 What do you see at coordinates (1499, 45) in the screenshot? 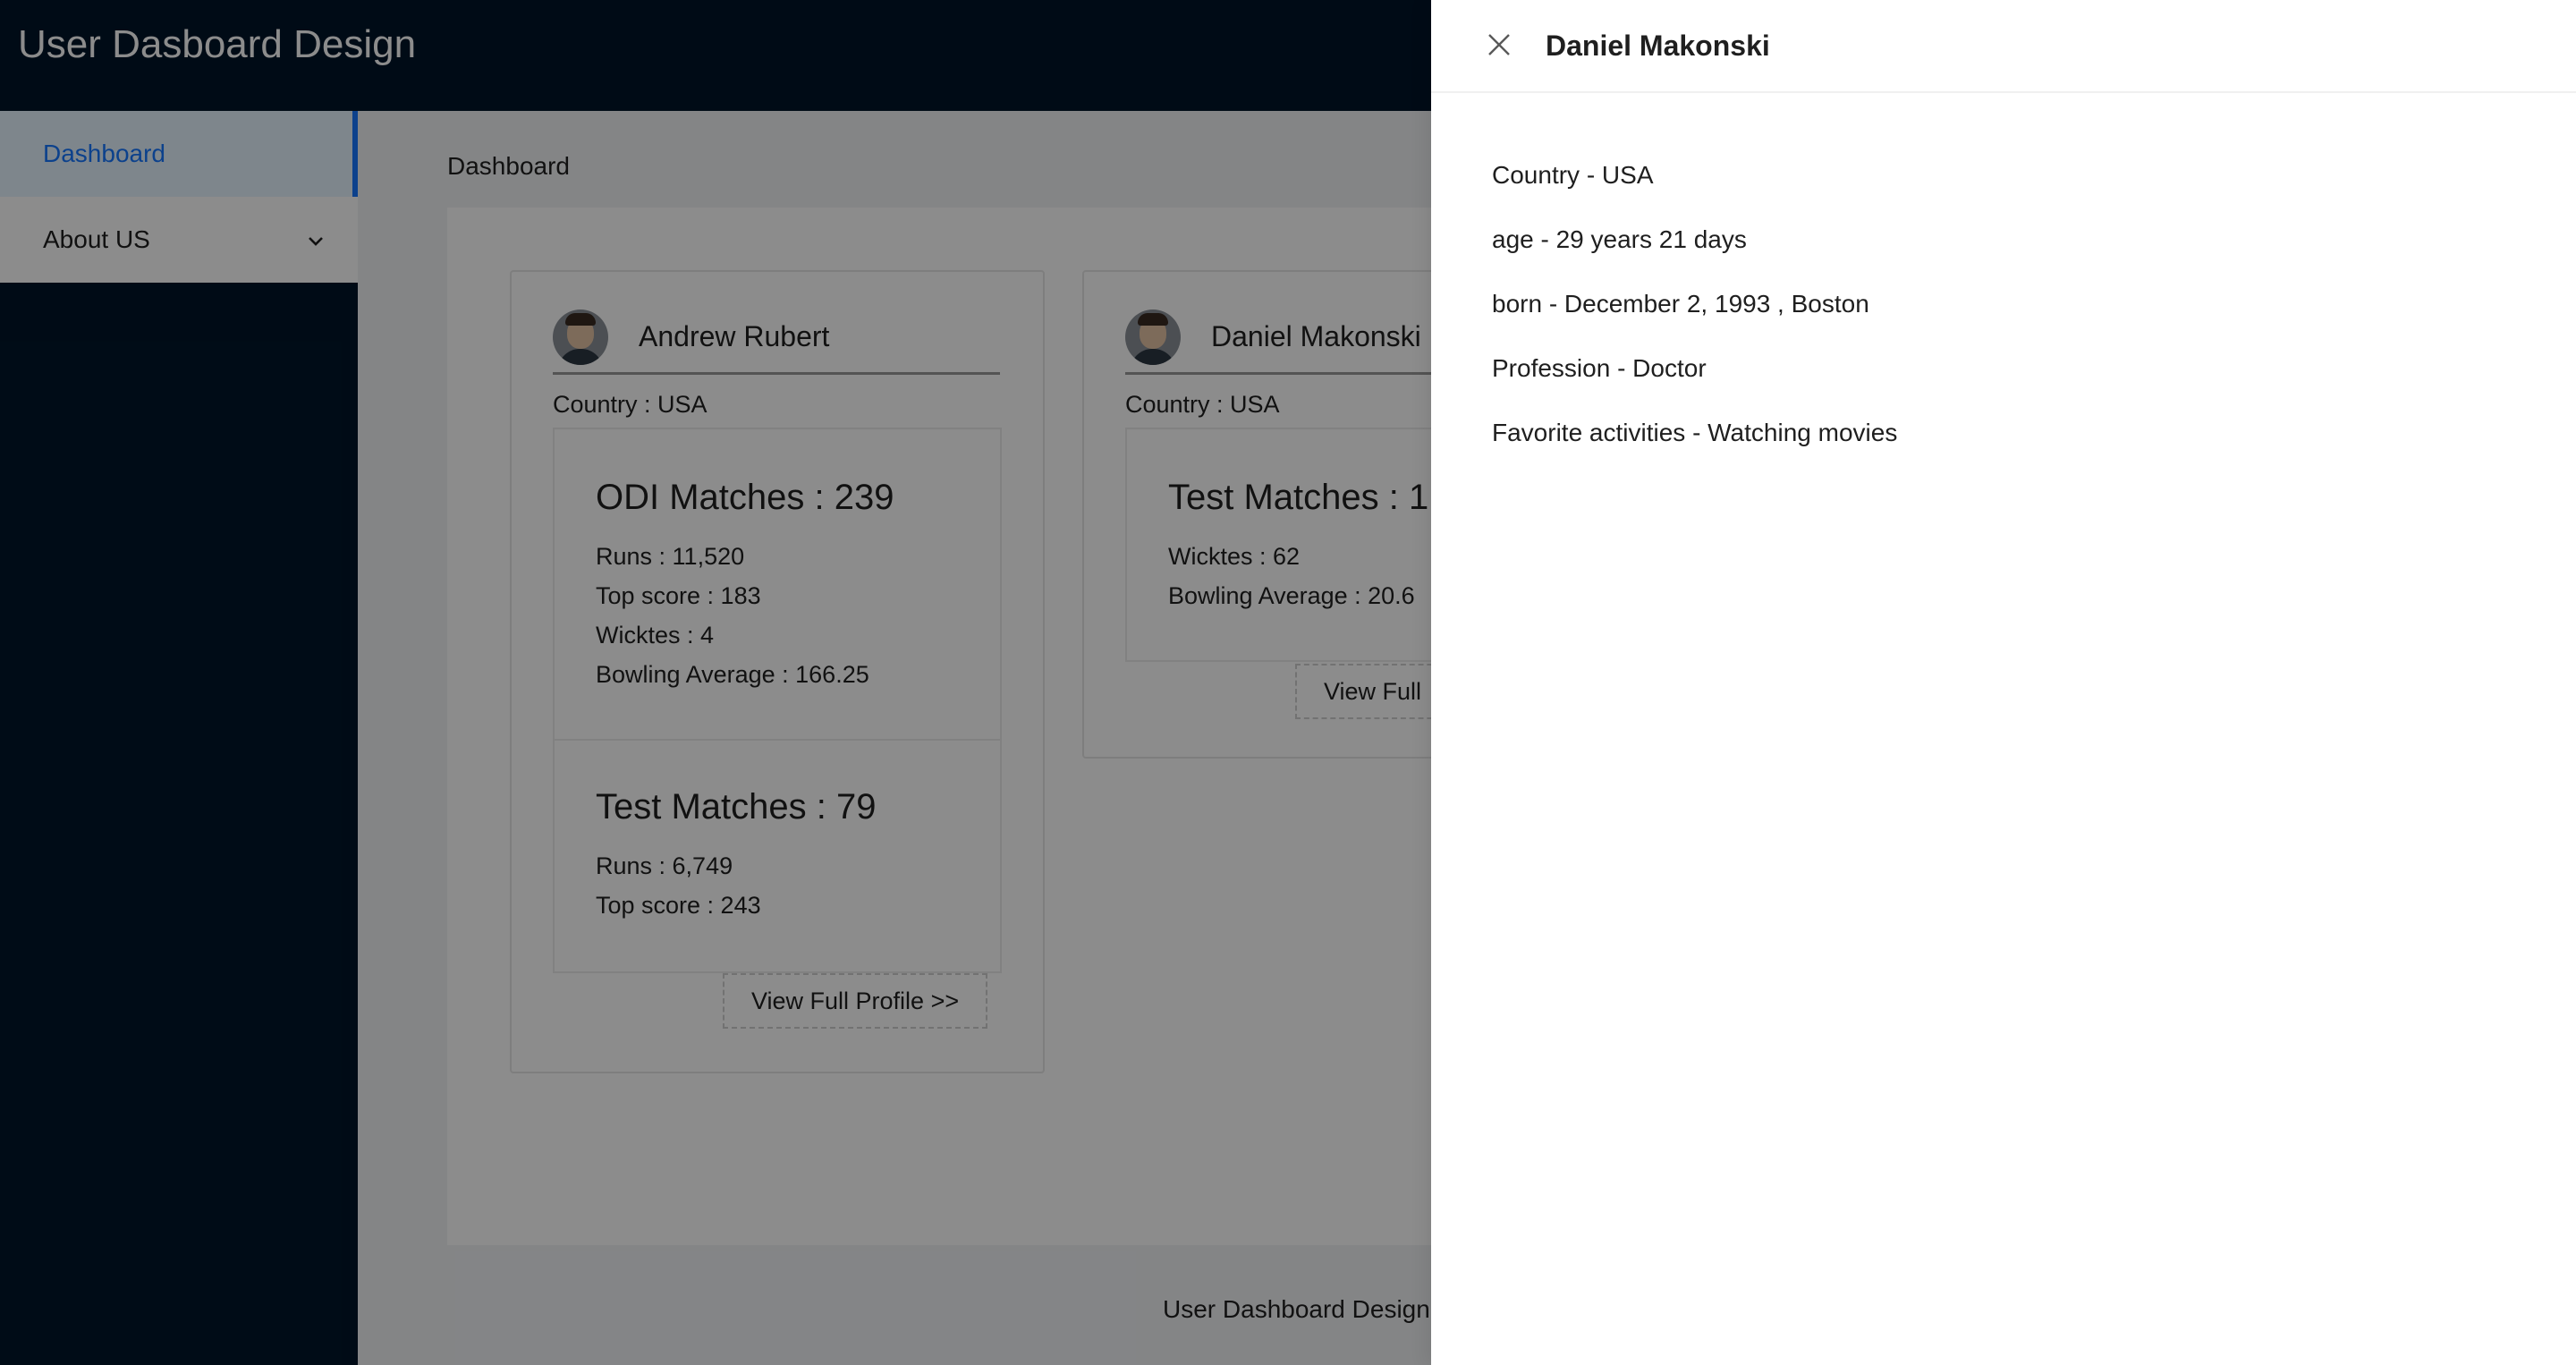
I see `close-icon` at bounding box center [1499, 45].